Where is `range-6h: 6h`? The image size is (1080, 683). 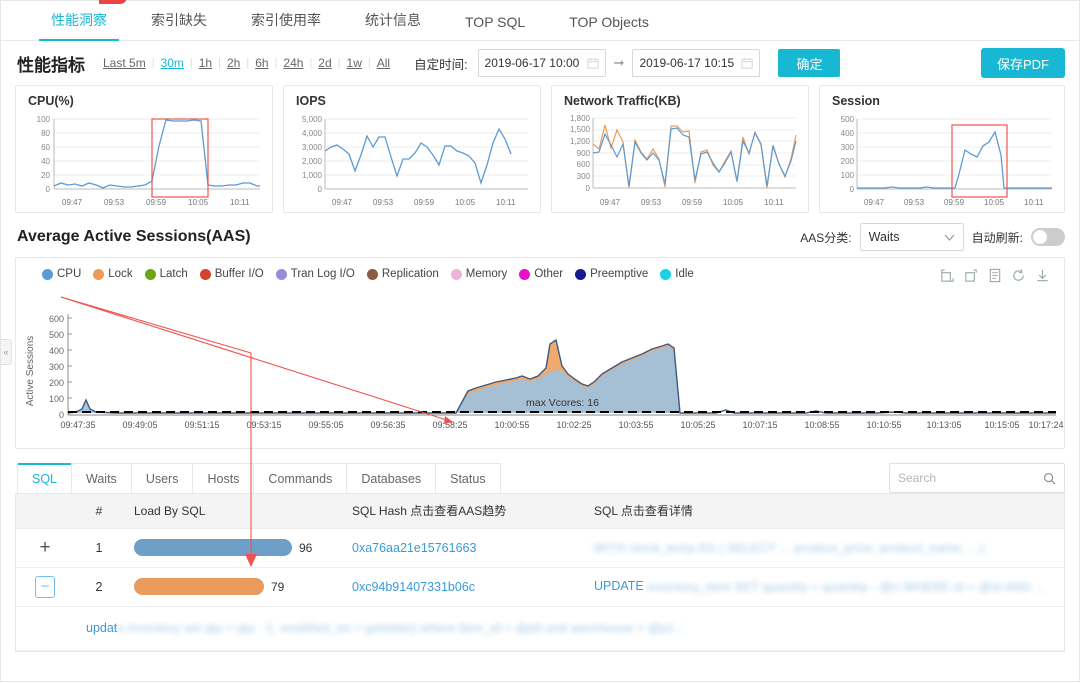
range-6h: 6h is located at coordinates (261, 63).